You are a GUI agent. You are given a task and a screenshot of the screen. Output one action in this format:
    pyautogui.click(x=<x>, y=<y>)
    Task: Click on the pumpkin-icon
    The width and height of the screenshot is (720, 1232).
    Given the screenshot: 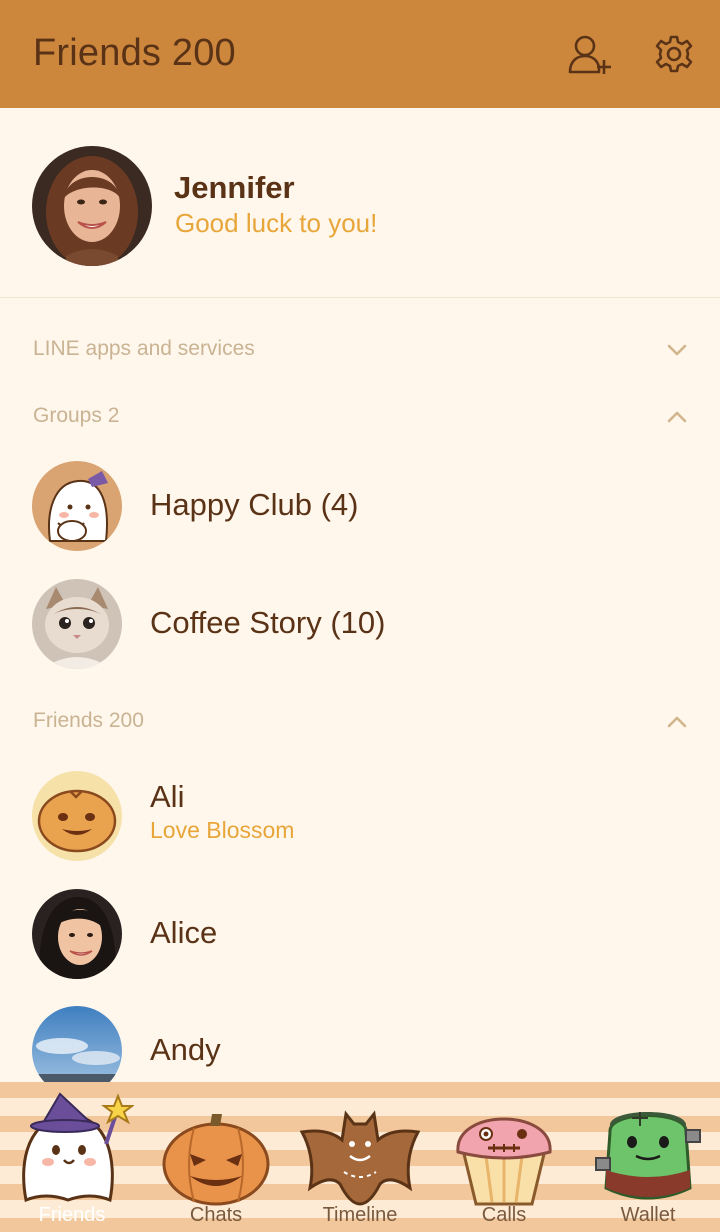 What is the action you would take?
    pyautogui.click(x=216, y=1160)
    